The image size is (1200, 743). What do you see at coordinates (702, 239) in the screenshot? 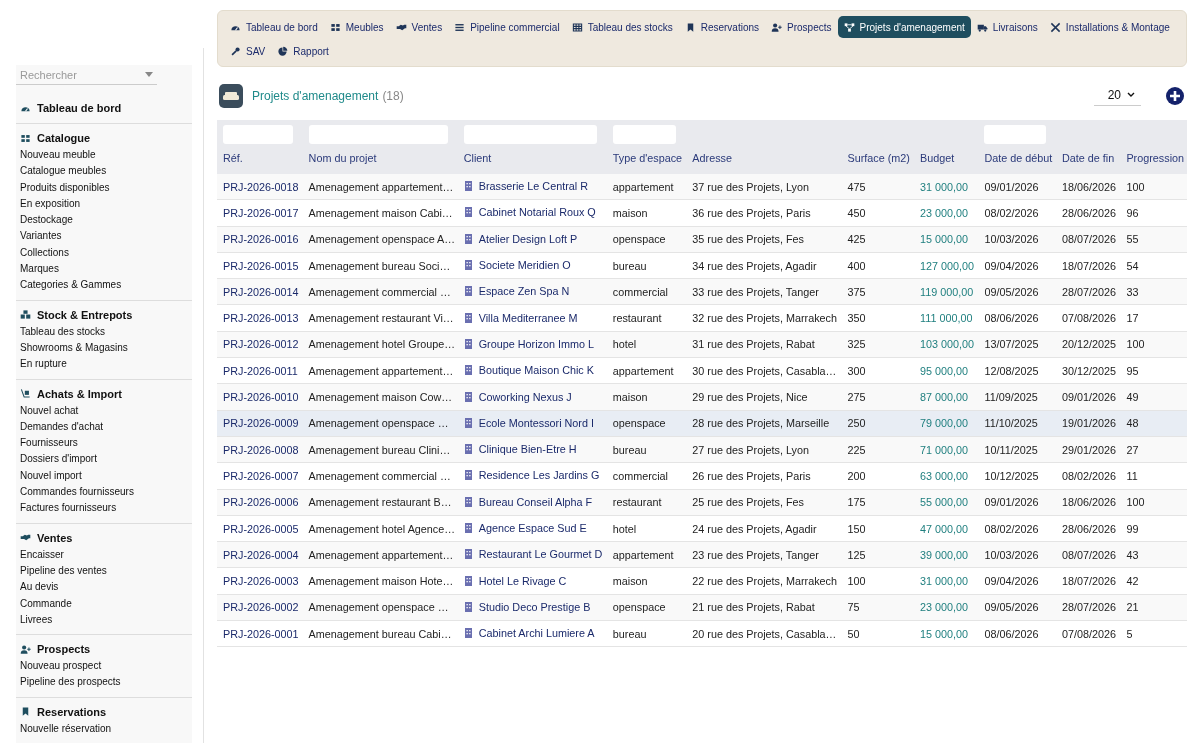
I see `table-row: PRJ-2026-0016 Amenagement openspace A… Atelier Design Loft P openspace 35 rue des Projets, Fes 425 15 000,00 10/03/2026 08/07/2026 55` at bounding box center [702, 239].